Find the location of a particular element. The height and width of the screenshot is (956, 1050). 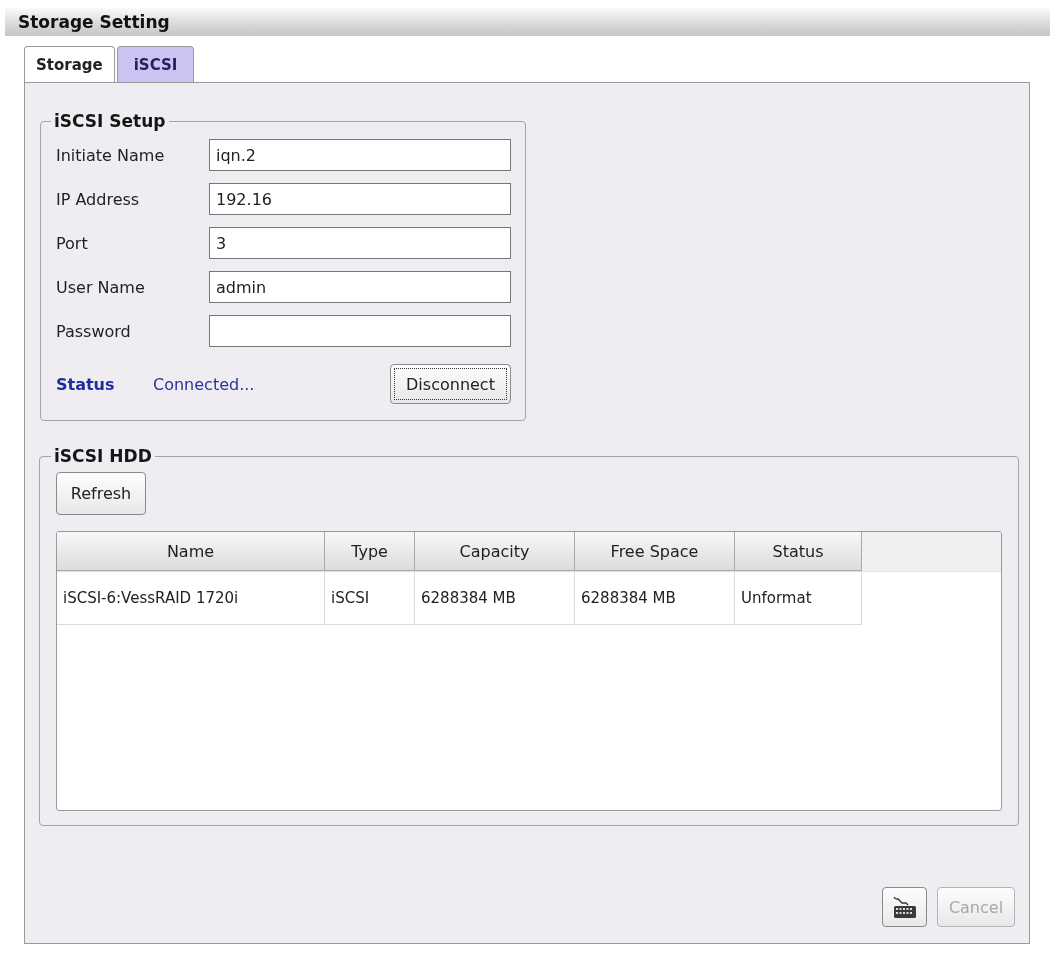

disconnect-button: Disconnect is located at coordinates (450, 384).